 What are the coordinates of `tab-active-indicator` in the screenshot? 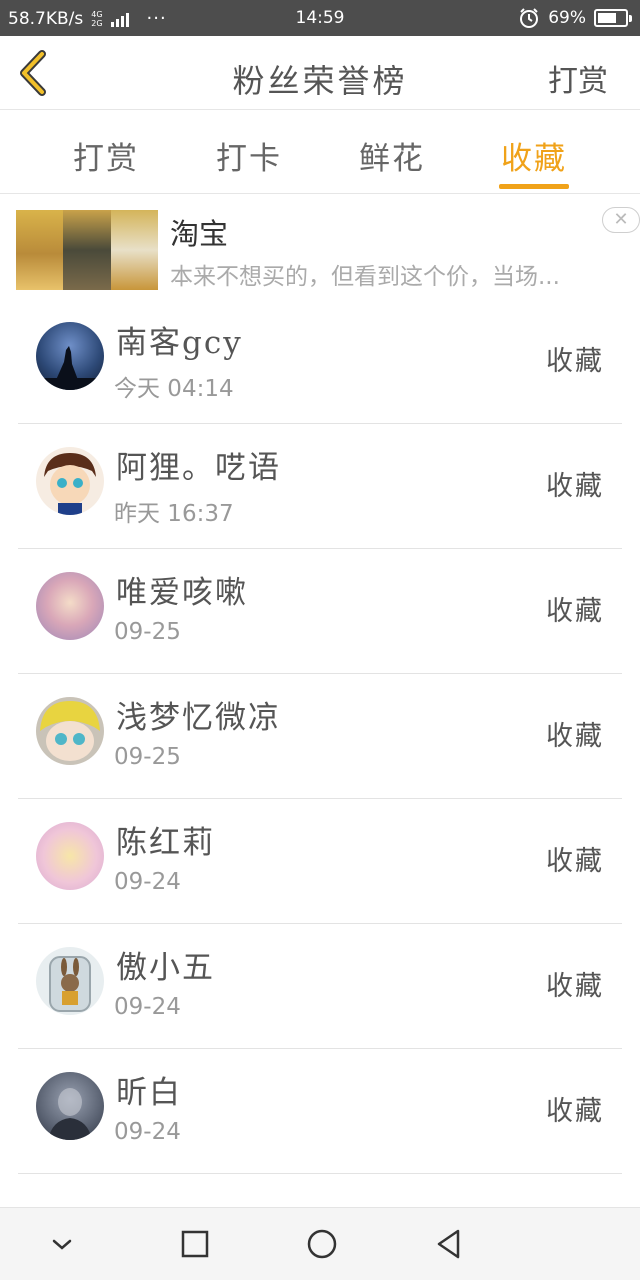 It's located at (534, 186).